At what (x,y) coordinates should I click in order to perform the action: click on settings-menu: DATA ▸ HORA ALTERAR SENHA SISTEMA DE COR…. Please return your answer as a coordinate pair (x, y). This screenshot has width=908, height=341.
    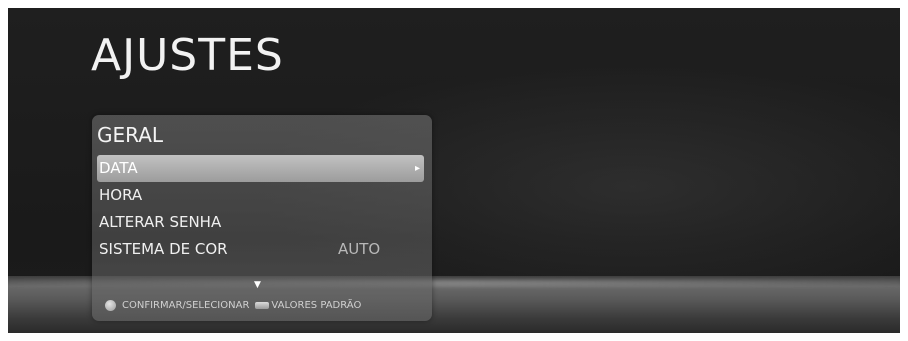
    Looking at the image, I should click on (260, 209).